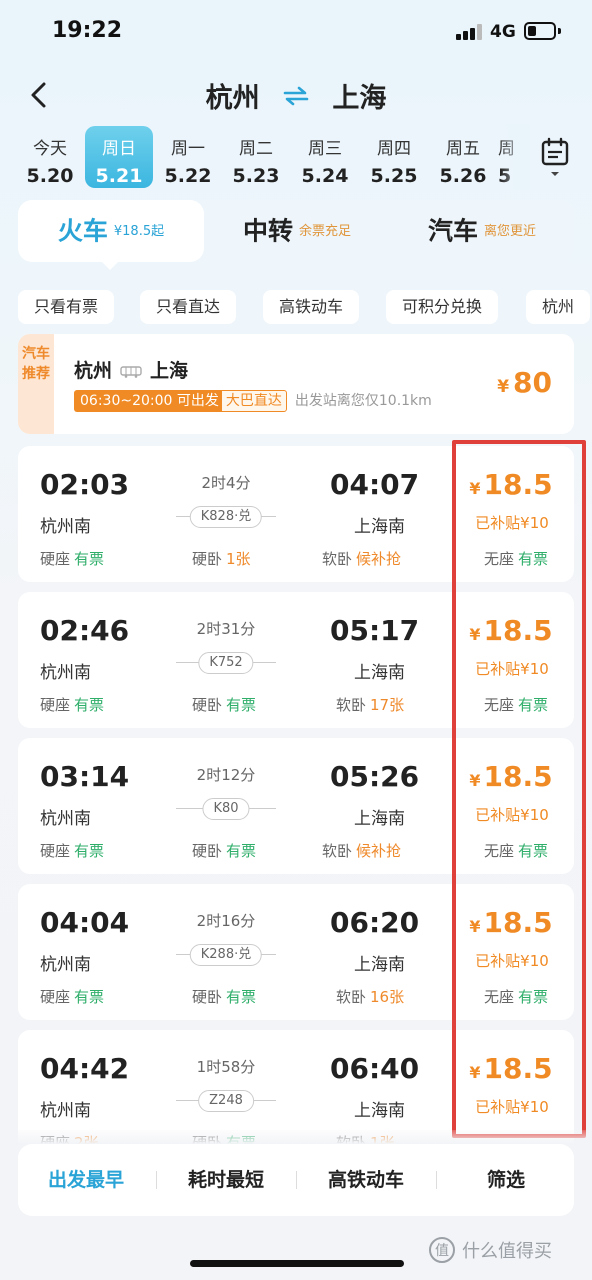 The width and height of the screenshot is (592, 1280). Describe the element at coordinates (387, 705) in the screenshot. I see `seat-status: 17张` at that location.